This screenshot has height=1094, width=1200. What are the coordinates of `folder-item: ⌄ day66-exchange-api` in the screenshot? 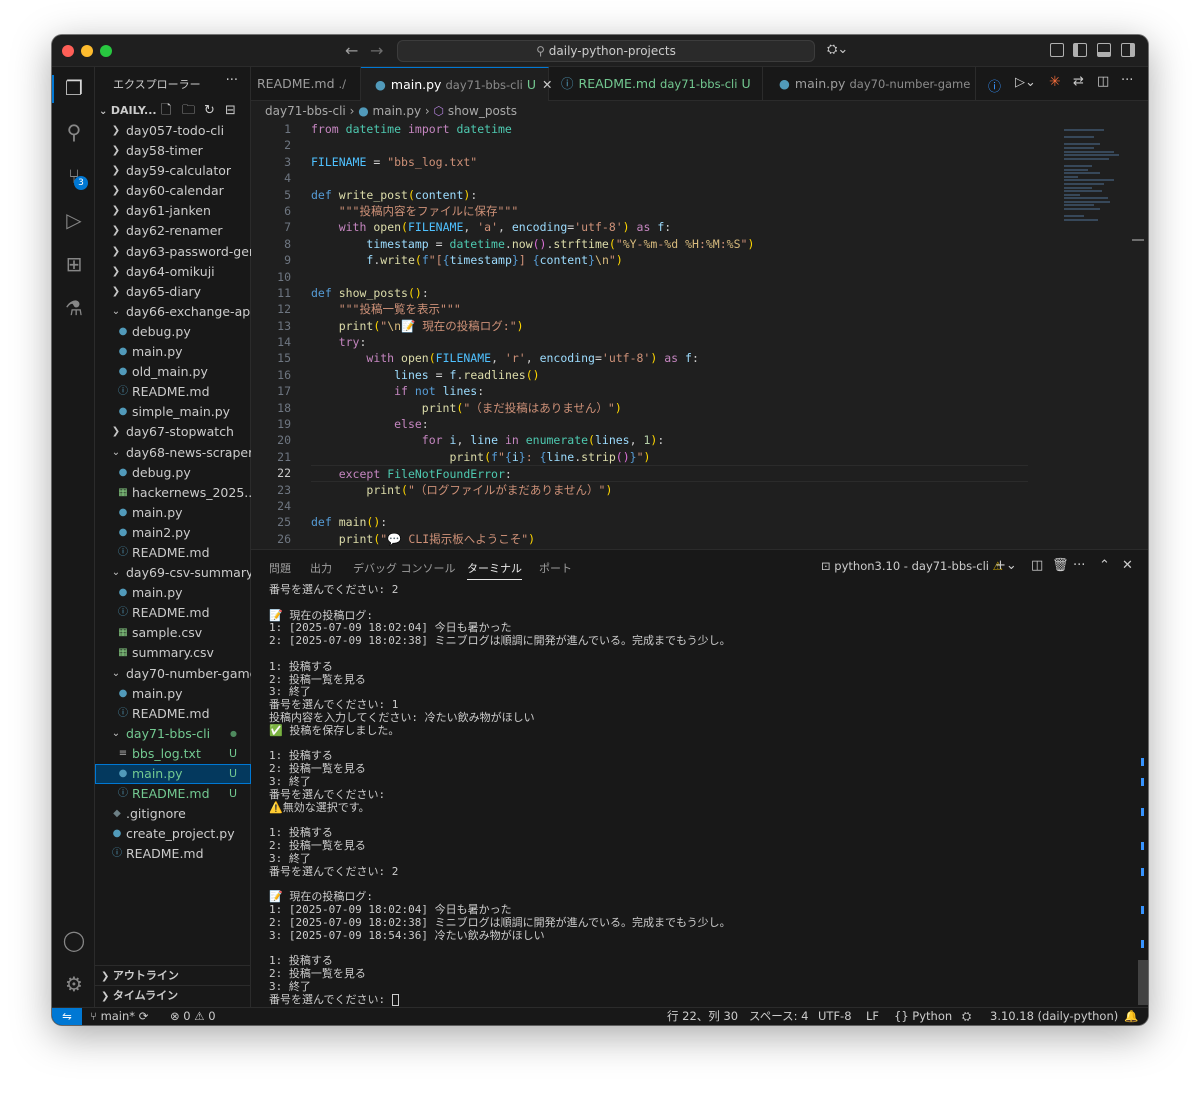 It's located at (173, 312).